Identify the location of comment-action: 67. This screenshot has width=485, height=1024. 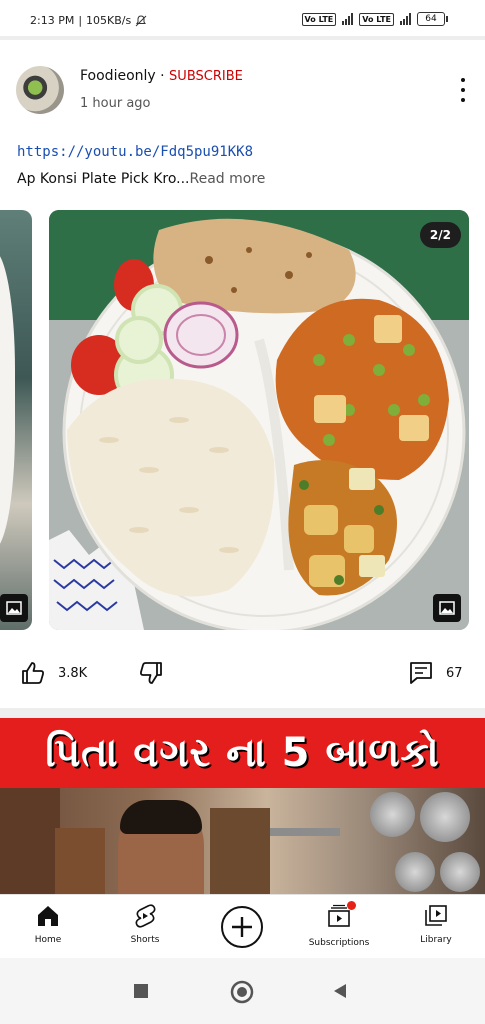
(435, 673).